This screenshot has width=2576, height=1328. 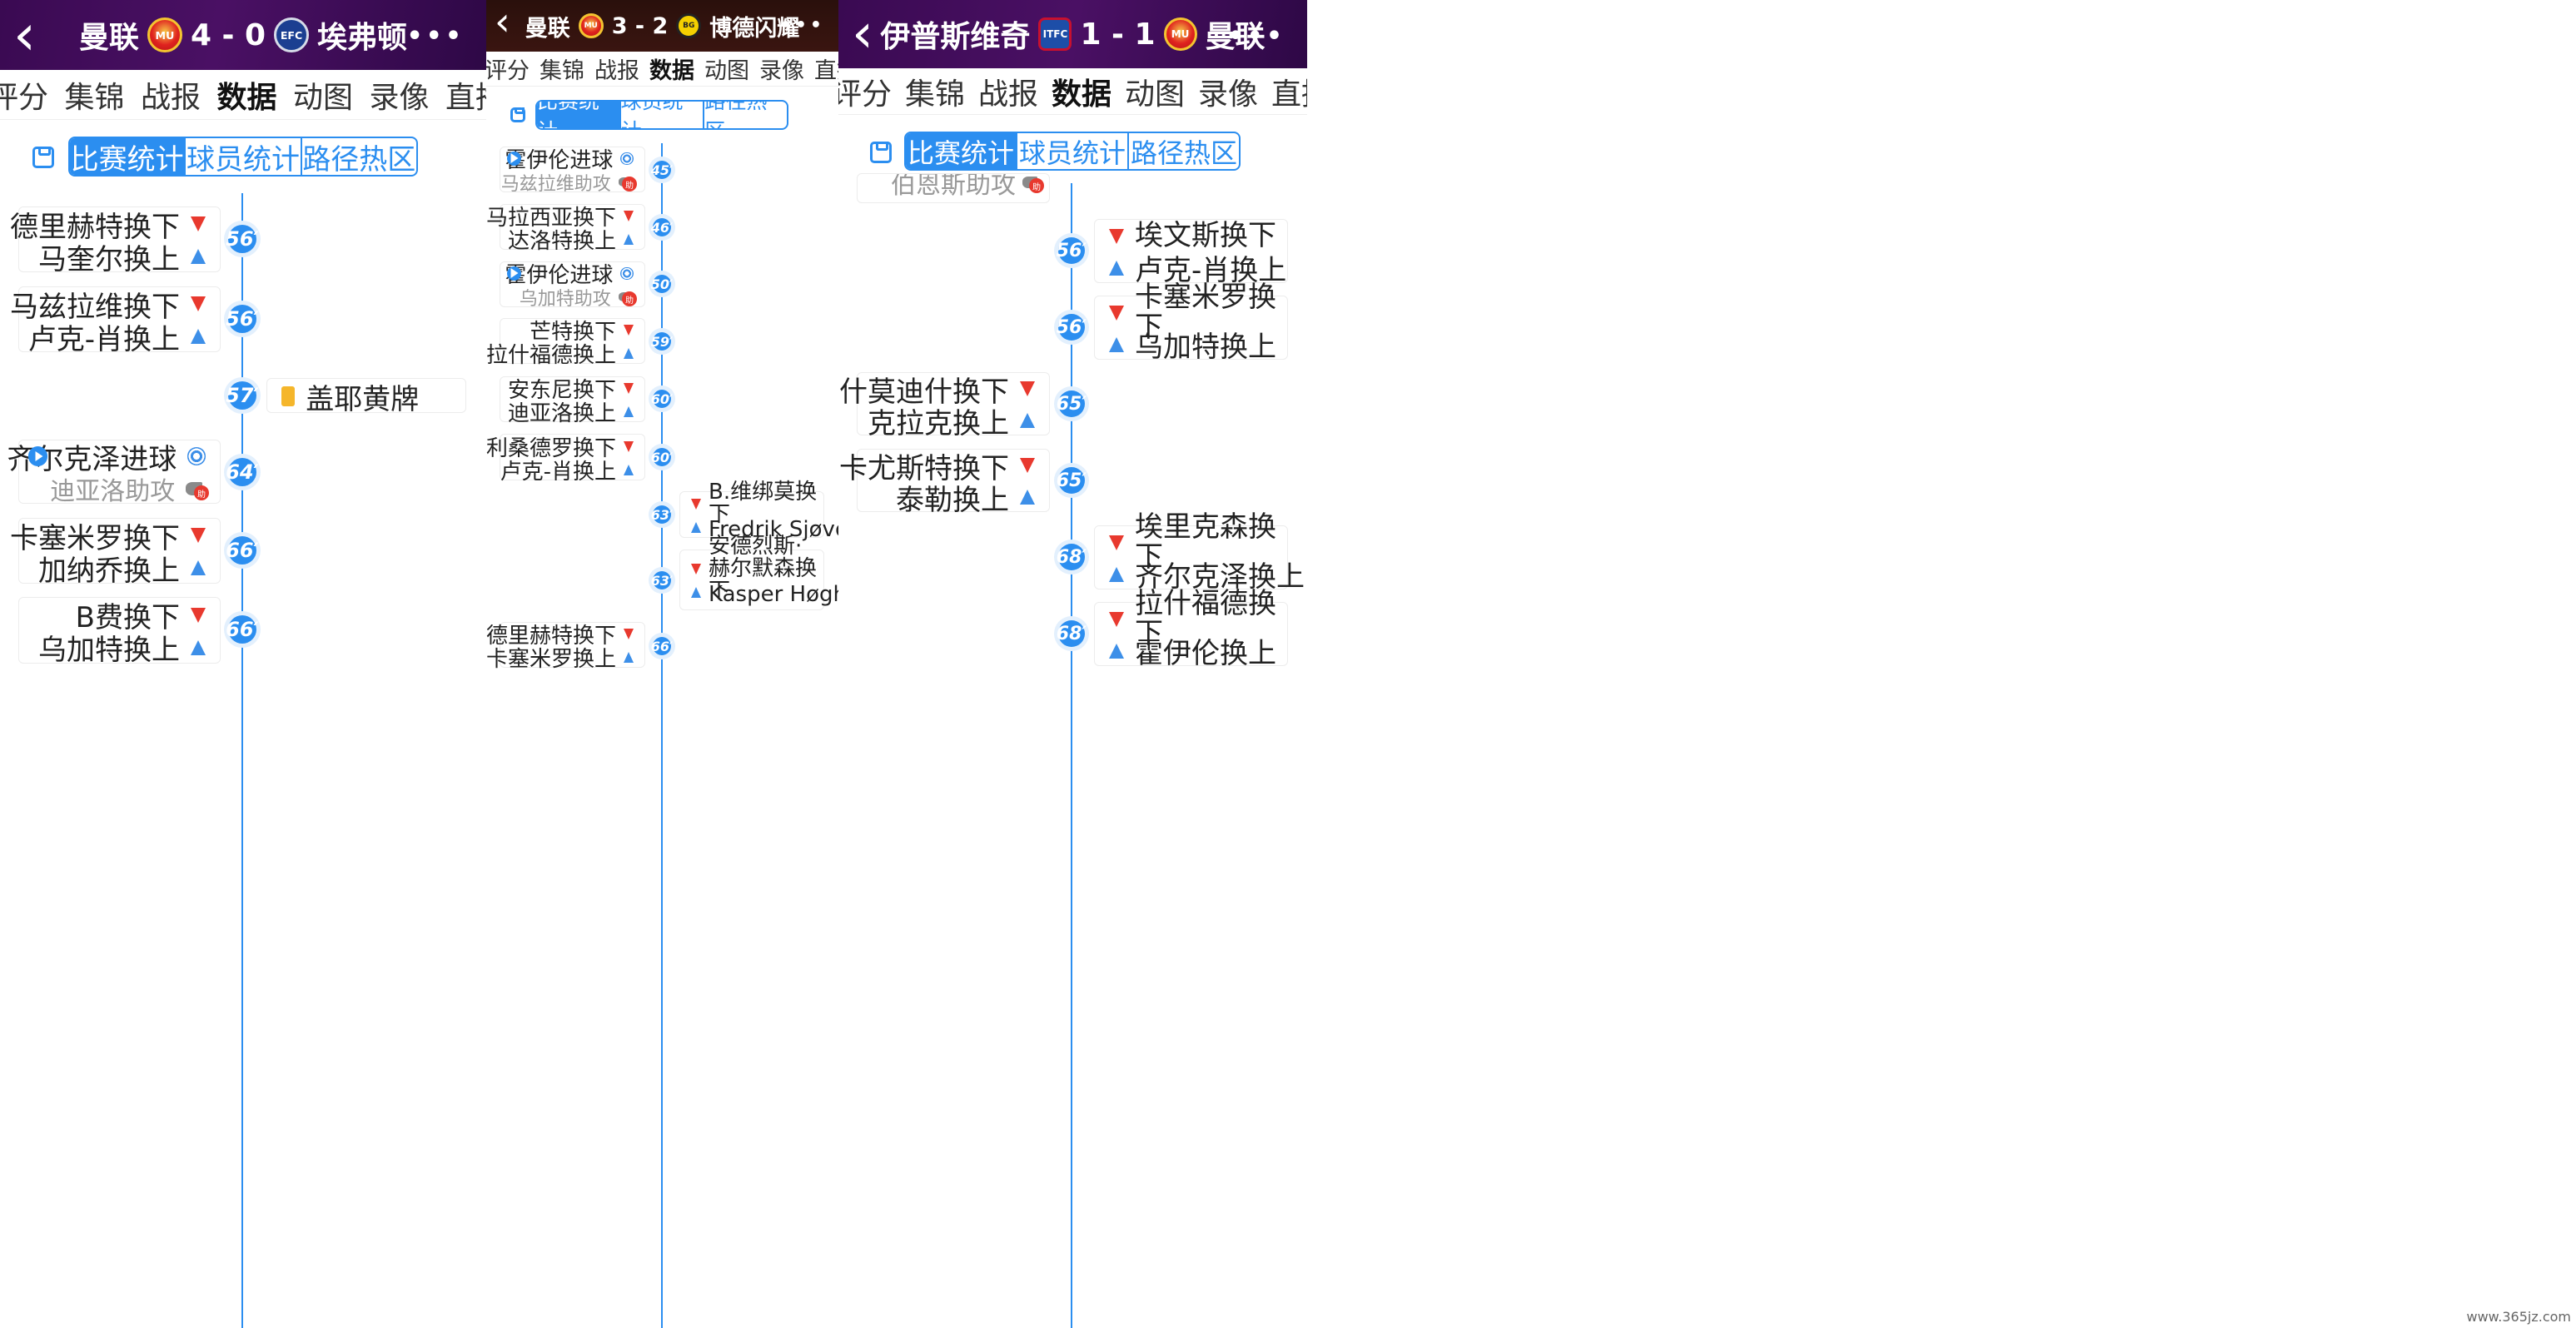 What do you see at coordinates (1118, 34) in the screenshot?
I see `match-score: 1 - 1` at bounding box center [1118, 34].